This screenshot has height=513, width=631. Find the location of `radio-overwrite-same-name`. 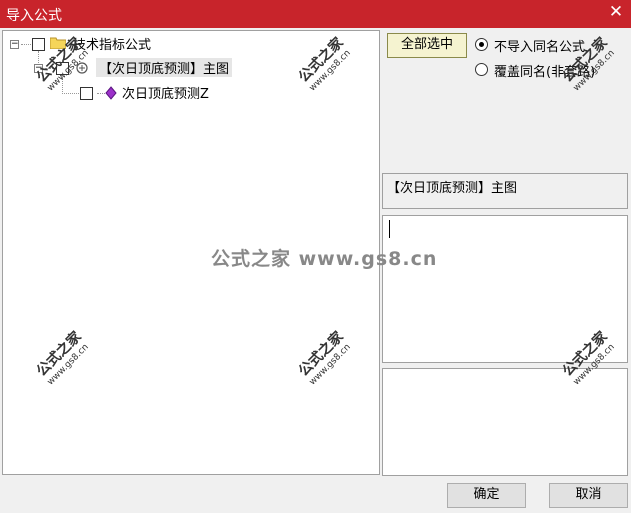

radio-overwrite-same-name is located at coordinates (481, 69).